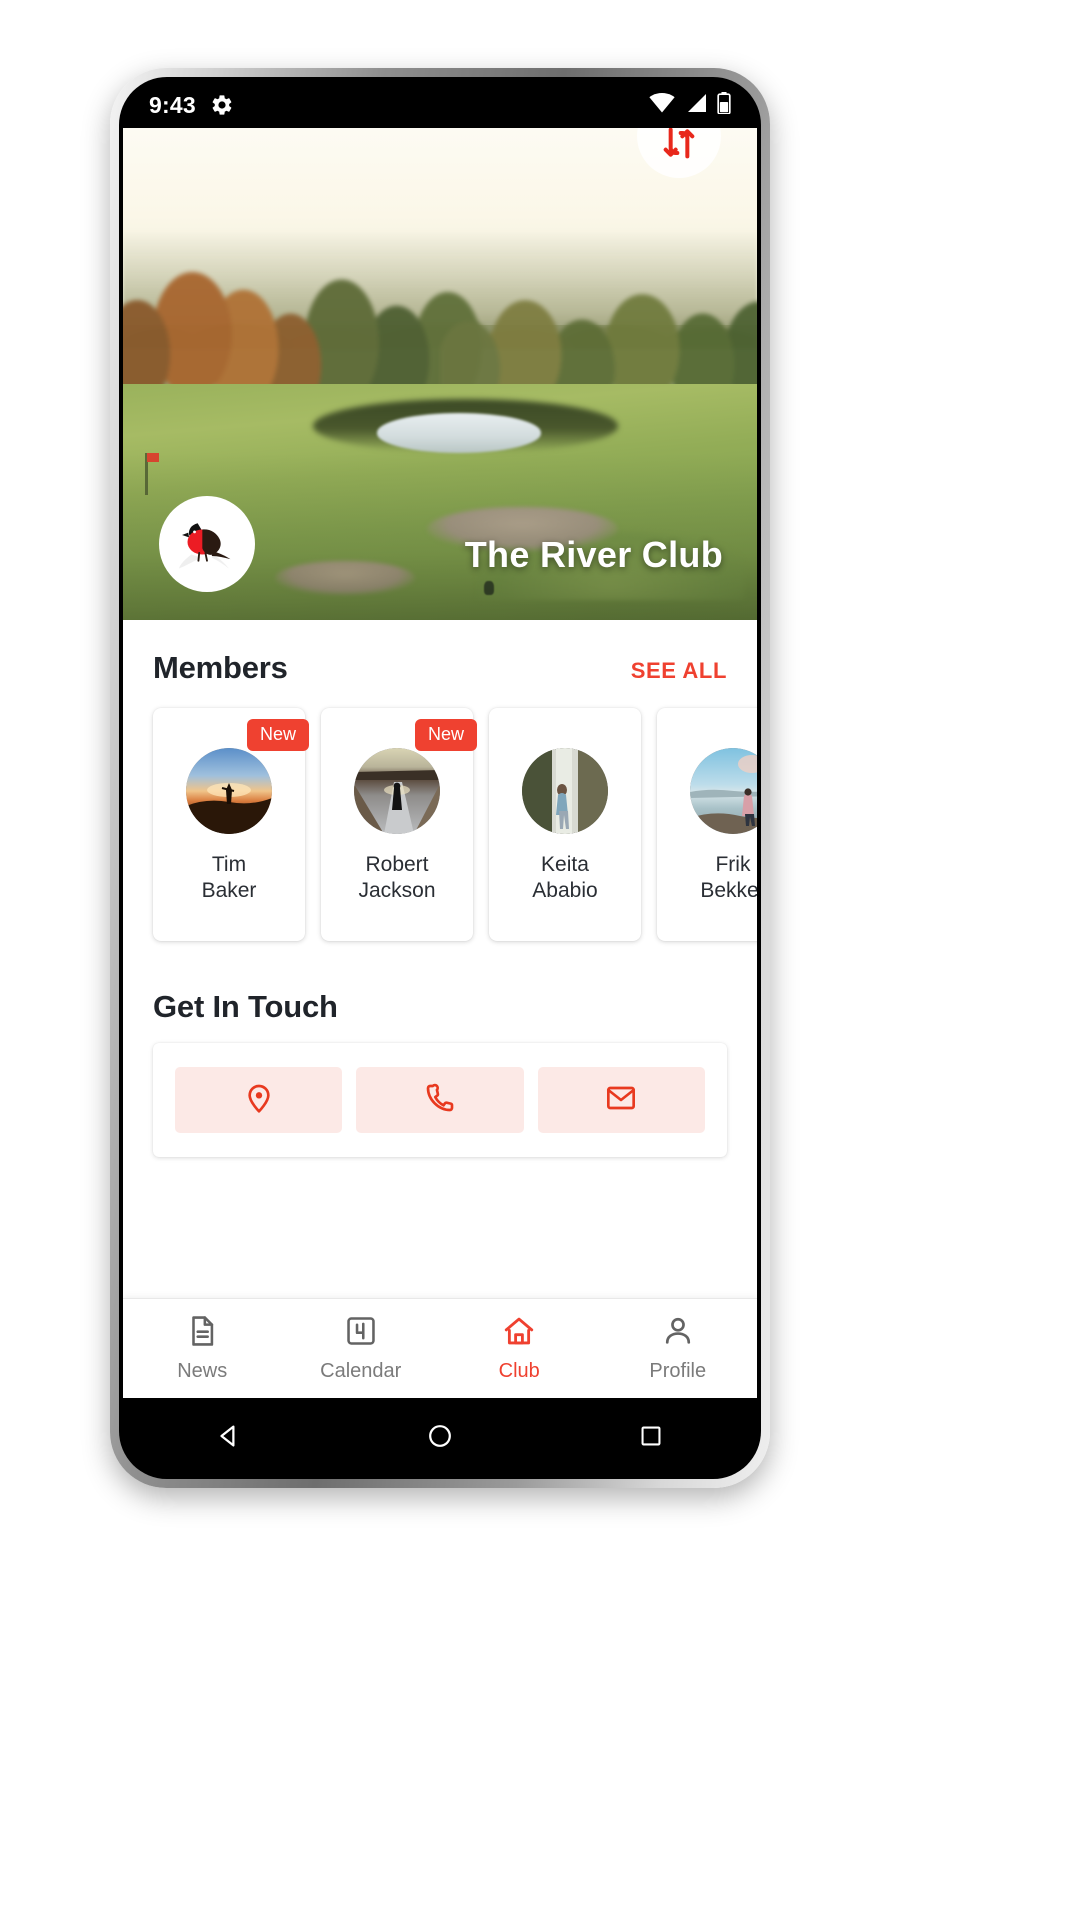  Describe the element at coordinates (229, 1436) in the screenshot. I see `back-triangle-icon` at that location.